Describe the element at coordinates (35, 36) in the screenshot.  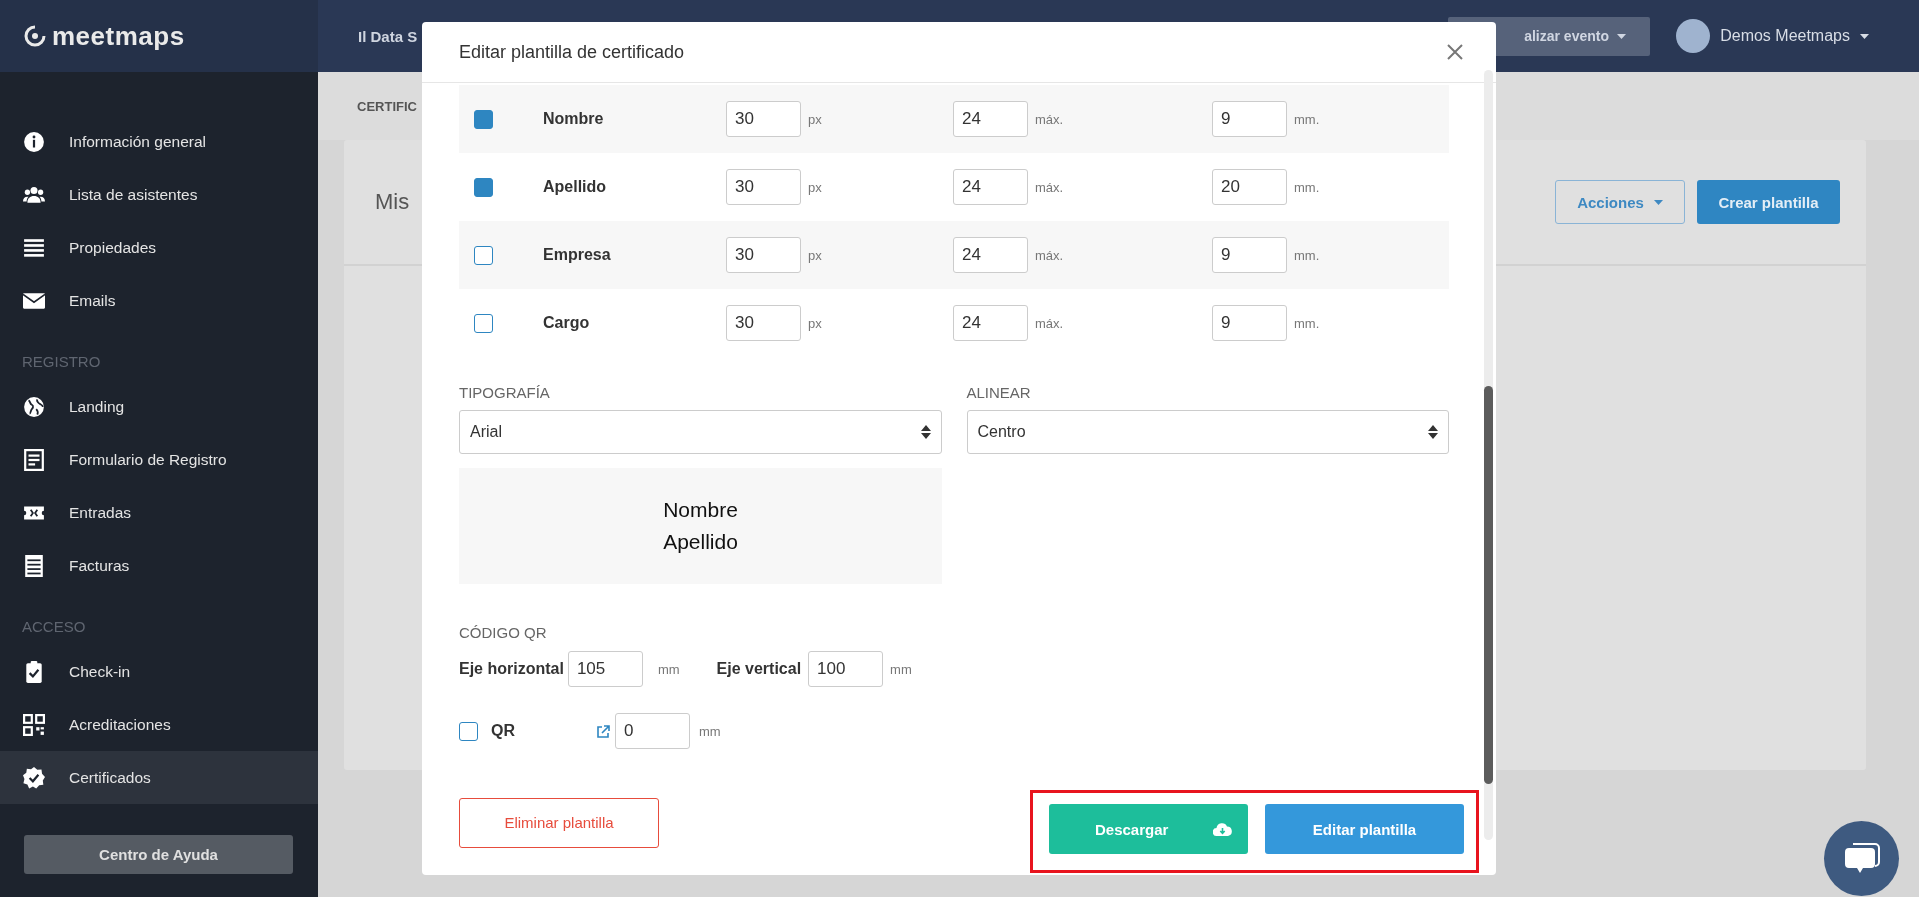
I see `logo-icon` at that location.